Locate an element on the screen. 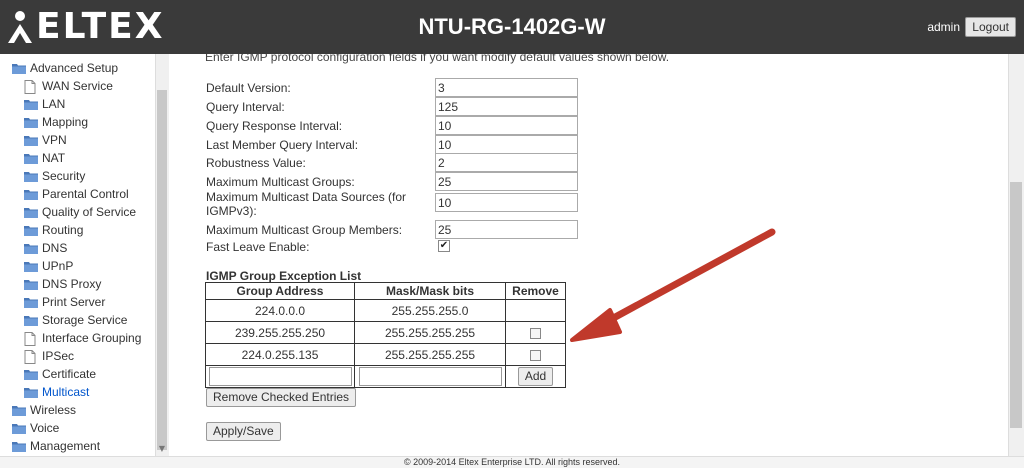 The width and height of the screenshot is (1024, 468). sidebar-item-label: WAN Service is located at coordinates (77, 86).